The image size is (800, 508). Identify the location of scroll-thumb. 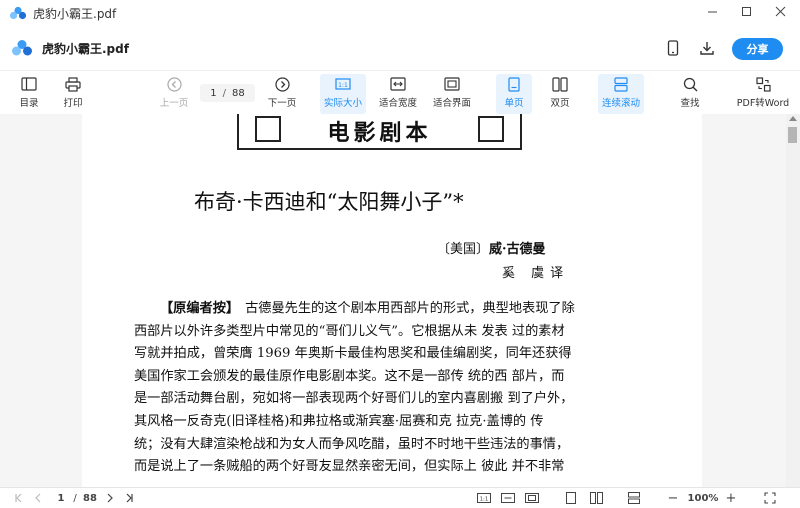
(792, 135).